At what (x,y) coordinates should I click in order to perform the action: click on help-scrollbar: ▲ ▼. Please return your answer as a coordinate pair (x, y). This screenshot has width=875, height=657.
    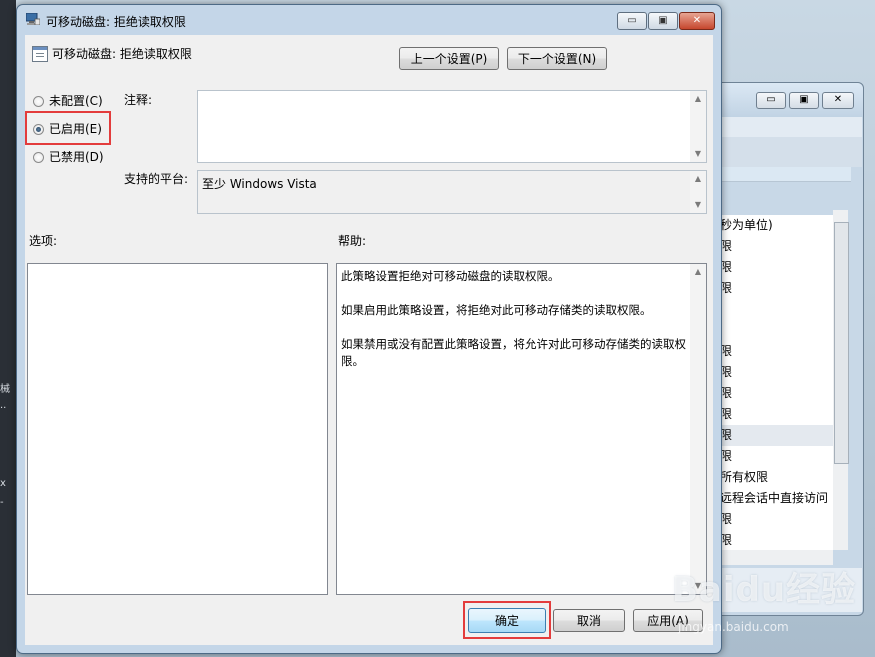
    Looking at the image, I should click on (698, 429).